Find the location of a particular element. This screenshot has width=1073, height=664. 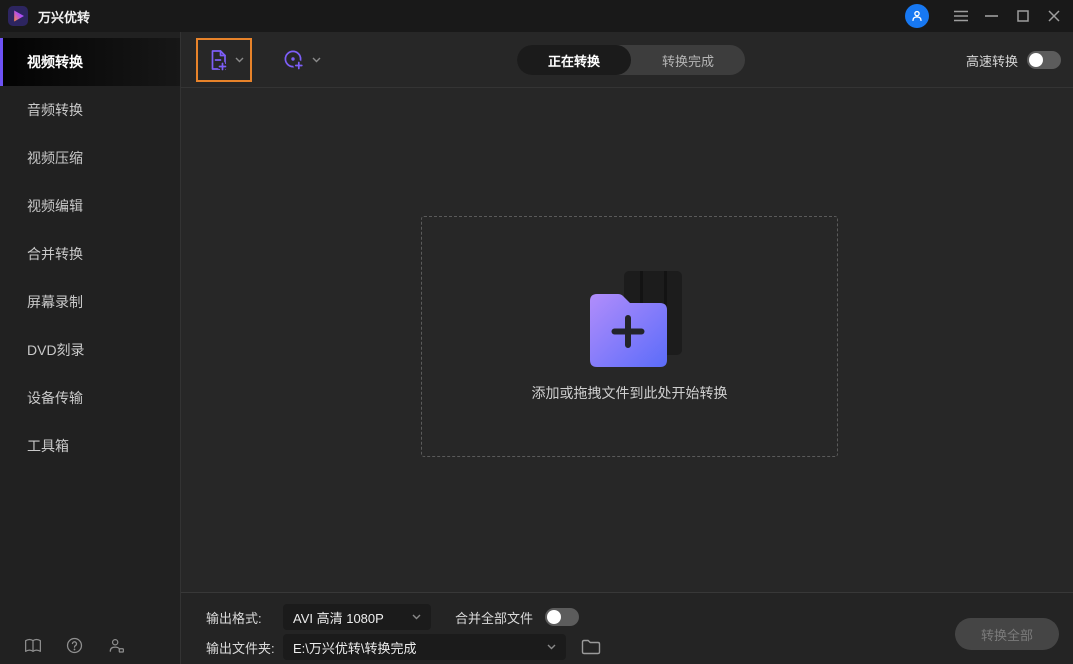

sidebar-item-video-convert: 视频转换 is located at coordinates (90, 62).